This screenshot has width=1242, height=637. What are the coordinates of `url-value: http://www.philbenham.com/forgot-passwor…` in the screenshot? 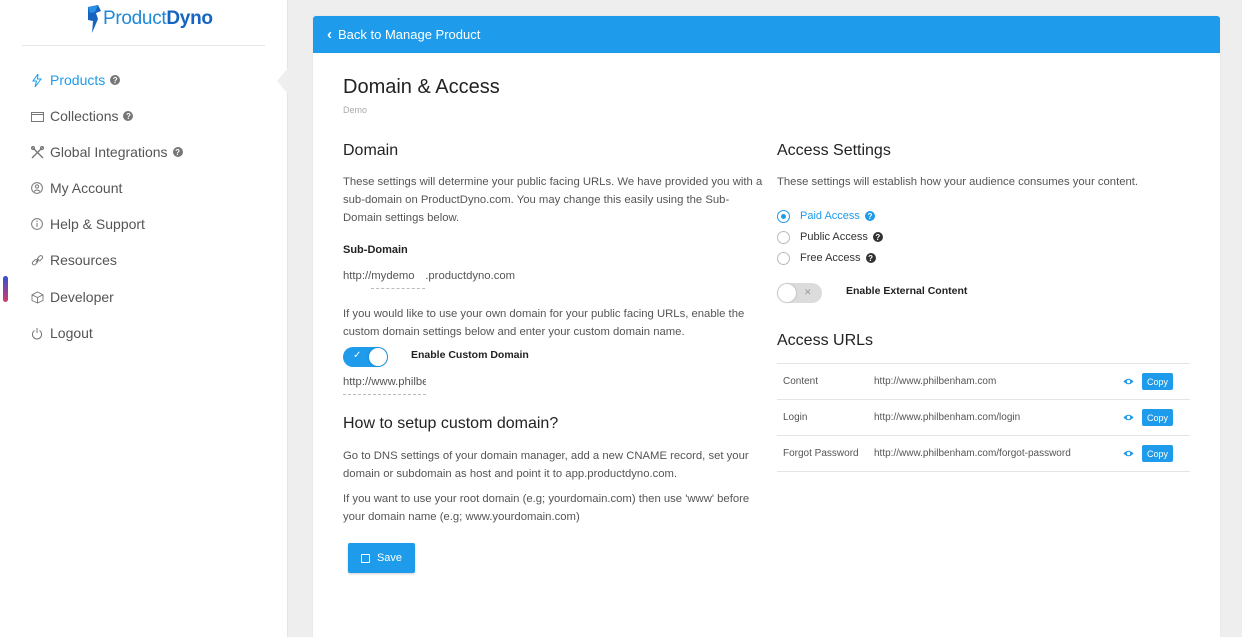 It's located at (972, 453).